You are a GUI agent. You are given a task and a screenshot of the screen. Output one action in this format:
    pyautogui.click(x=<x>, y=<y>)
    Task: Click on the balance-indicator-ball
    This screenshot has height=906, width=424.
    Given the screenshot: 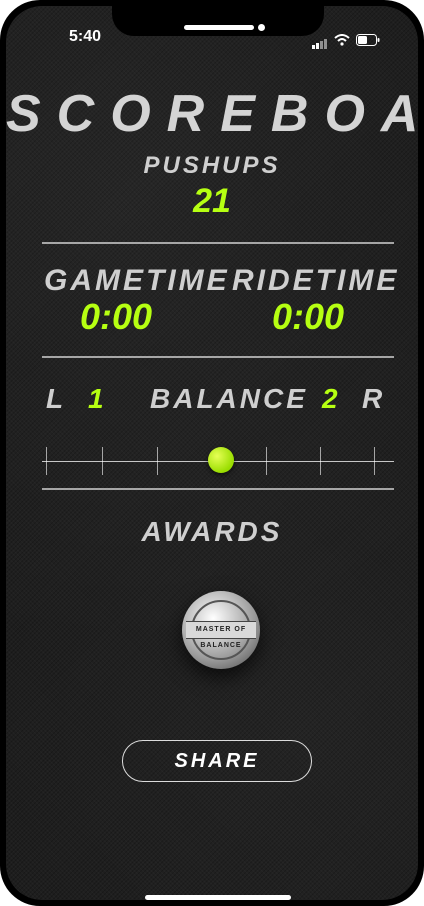 What is the action you would take?
    pyautogui.click(x=221, y=460)
    